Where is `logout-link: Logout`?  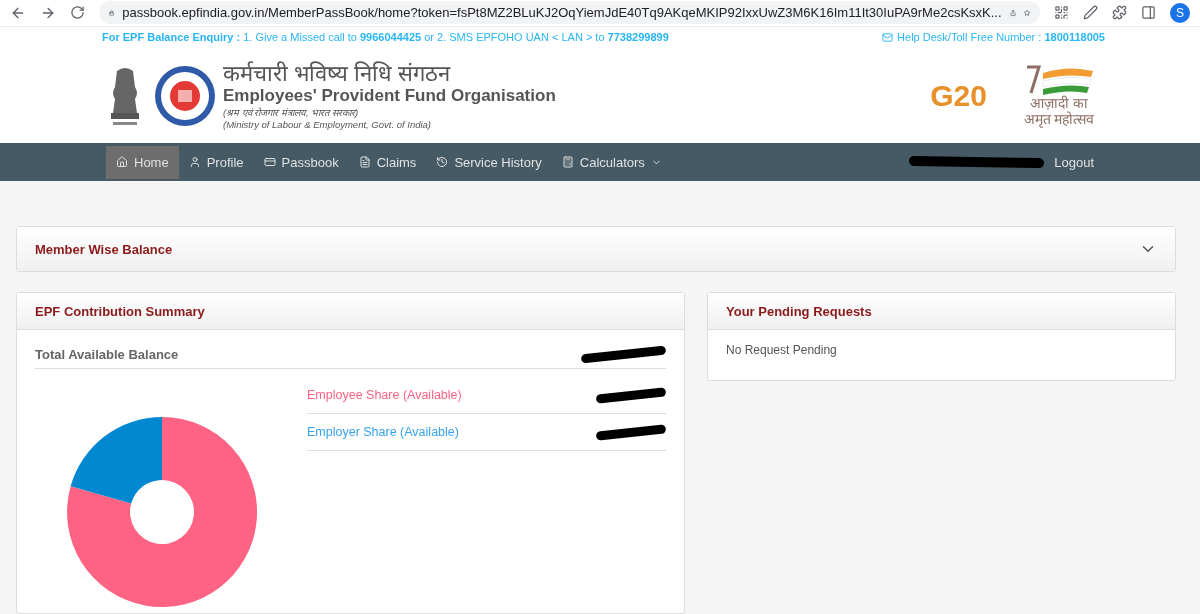
logout-link: Logout is located at coordinates (1074, 162).